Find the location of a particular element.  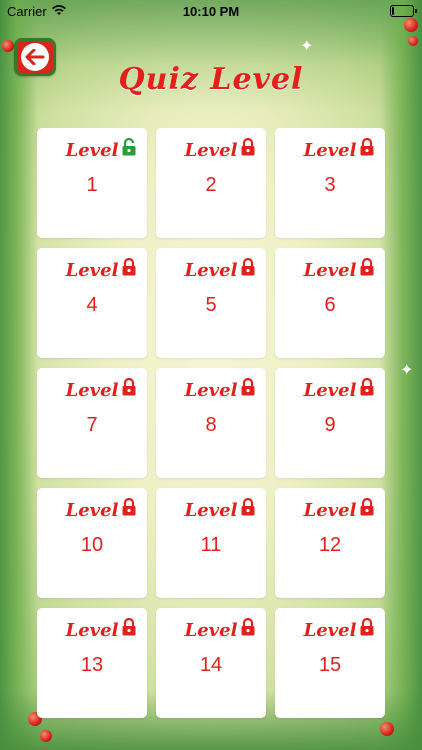

level-number: 13 is located at coordinates (92, 665).